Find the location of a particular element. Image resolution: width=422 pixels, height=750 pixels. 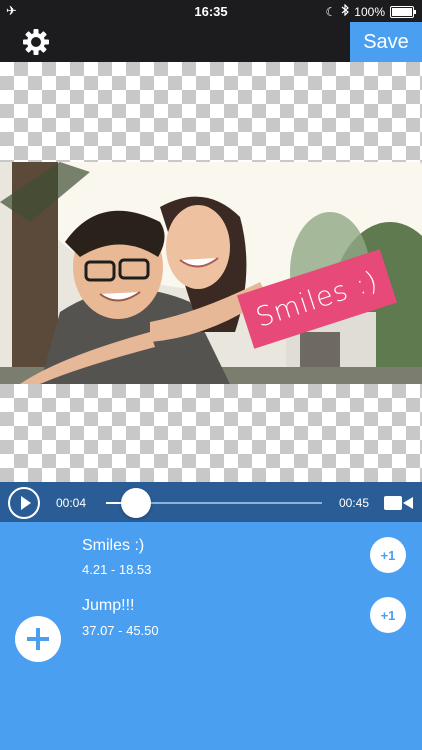

status-right: ☾ 100% is located at coordinates (370, 11).